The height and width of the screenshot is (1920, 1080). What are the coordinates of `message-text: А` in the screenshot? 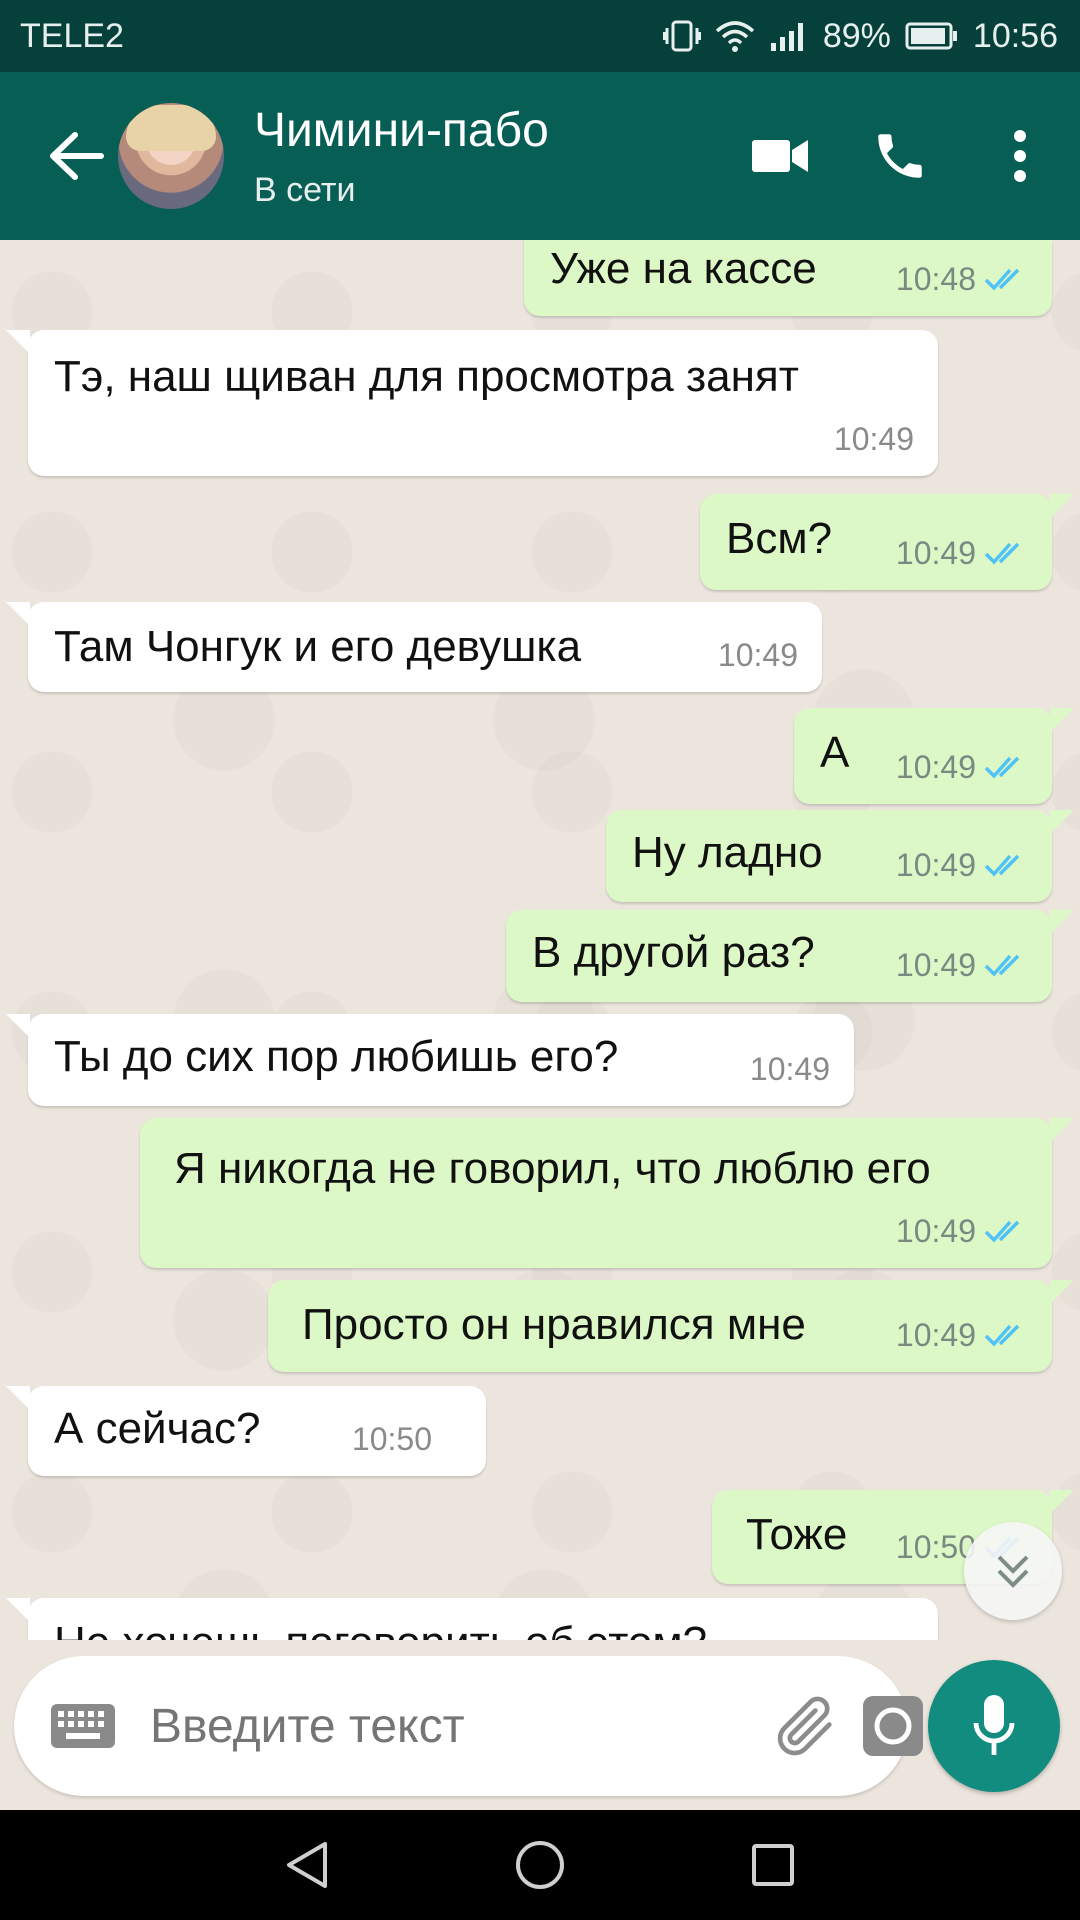 It's located at (835, 752).